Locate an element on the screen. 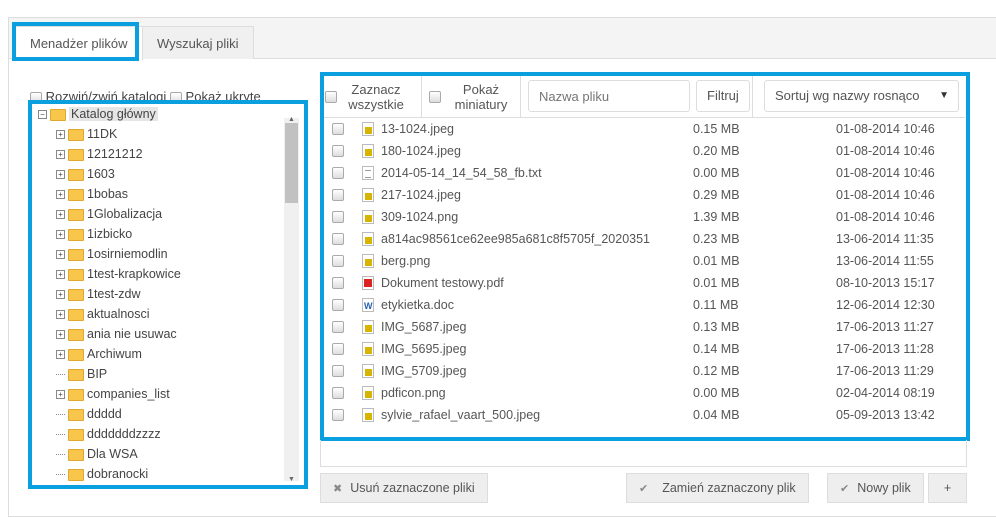  add-button: + is located at coordinates (947, 488).